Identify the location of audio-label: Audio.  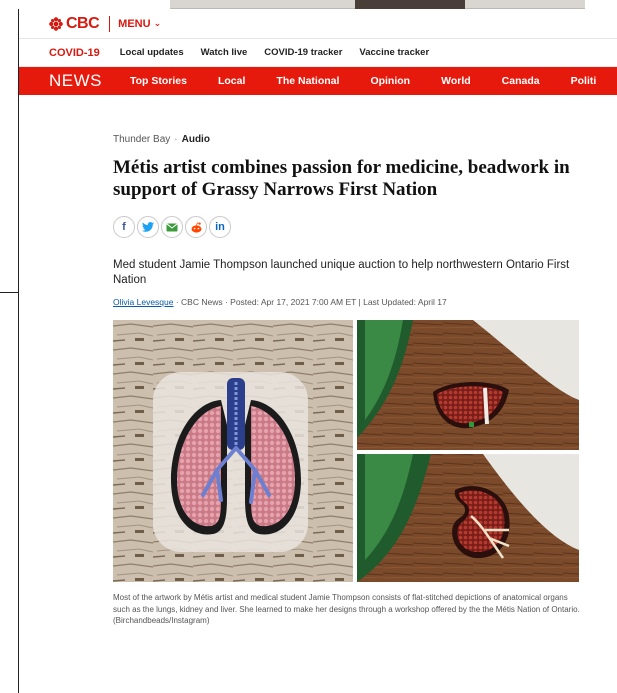
(196, 139).